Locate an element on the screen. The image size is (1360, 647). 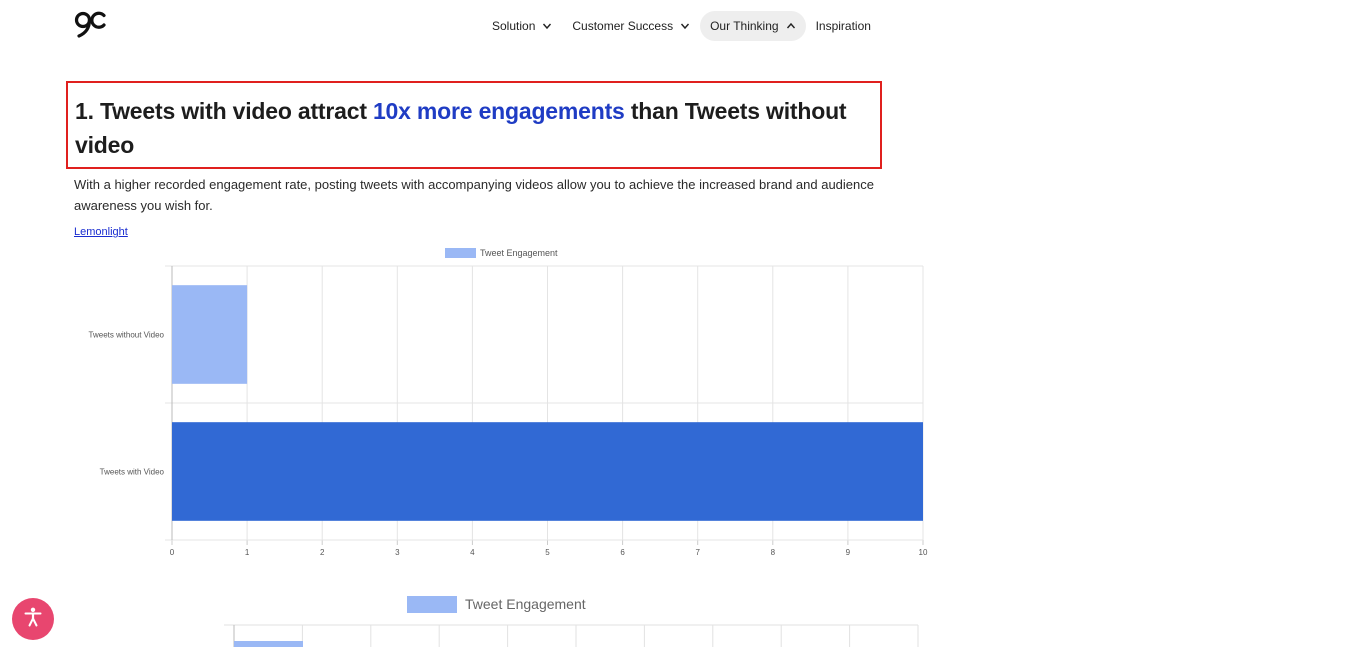
nav-item-label: Our Thinking is located at coordinates (744, 26).